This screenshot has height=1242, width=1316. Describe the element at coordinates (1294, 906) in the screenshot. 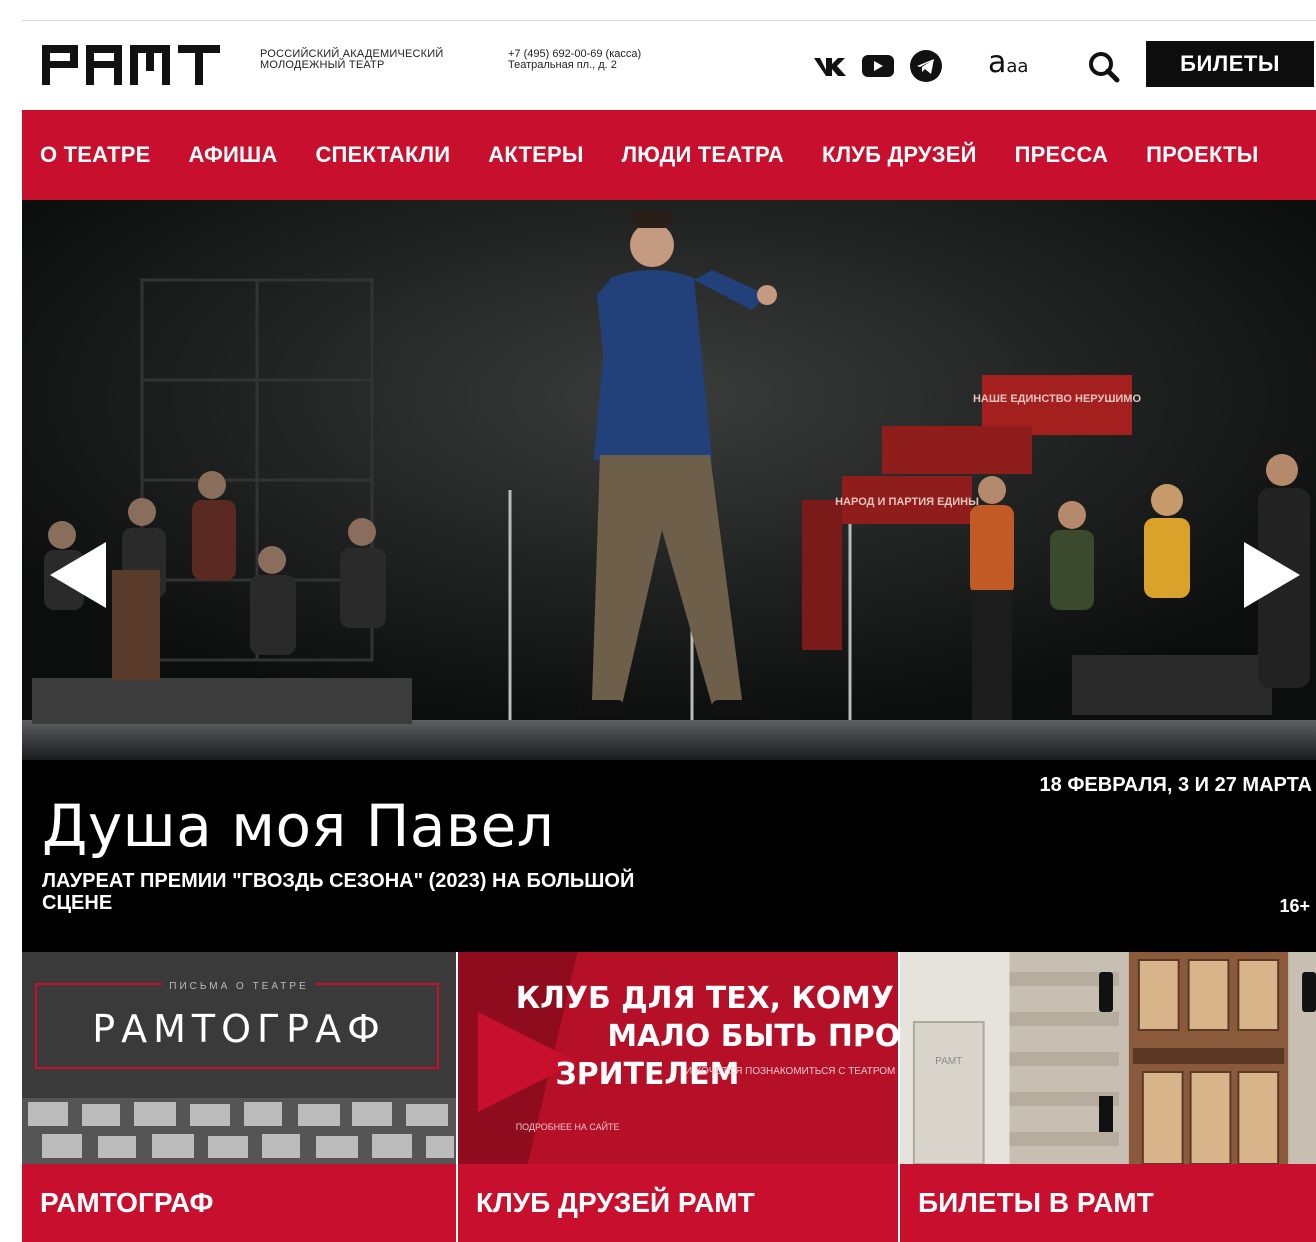

I see `age-rating-badge: 16+` at that location.